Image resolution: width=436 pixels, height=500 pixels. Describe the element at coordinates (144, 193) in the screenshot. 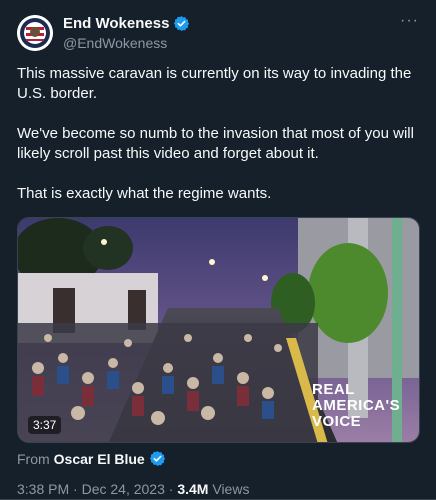

I see `tweet-paragraph: That is exactly what the regime wants.` at that location.